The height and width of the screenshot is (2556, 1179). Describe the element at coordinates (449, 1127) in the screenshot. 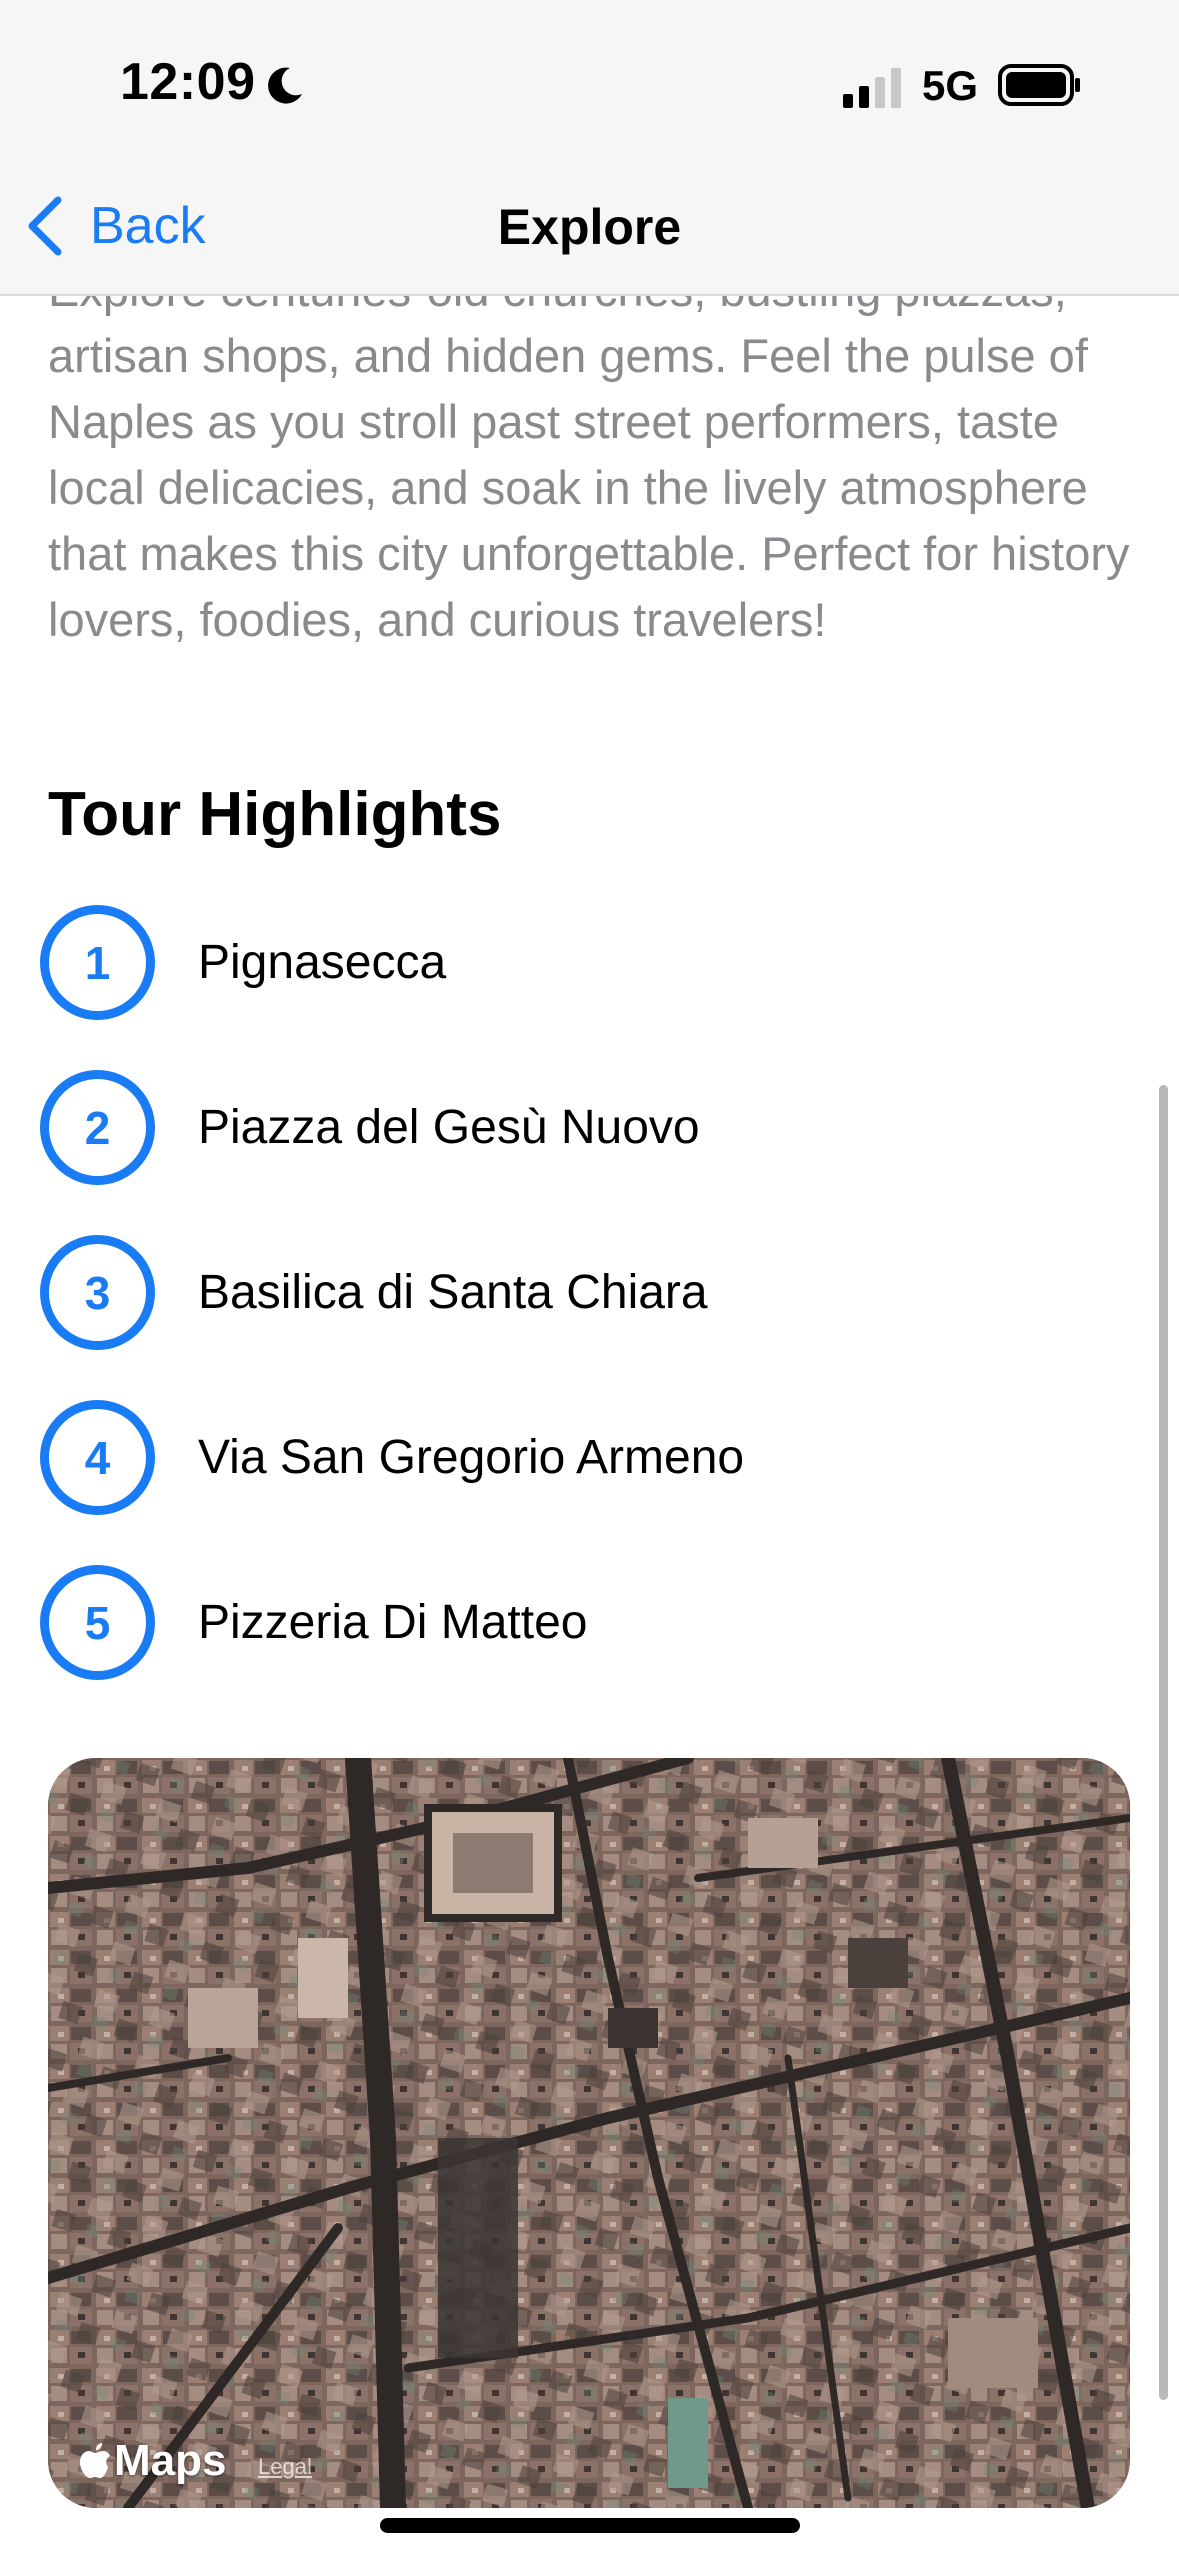

I see `highlight-name: Piazza del Gesù Nuovo` at that location.